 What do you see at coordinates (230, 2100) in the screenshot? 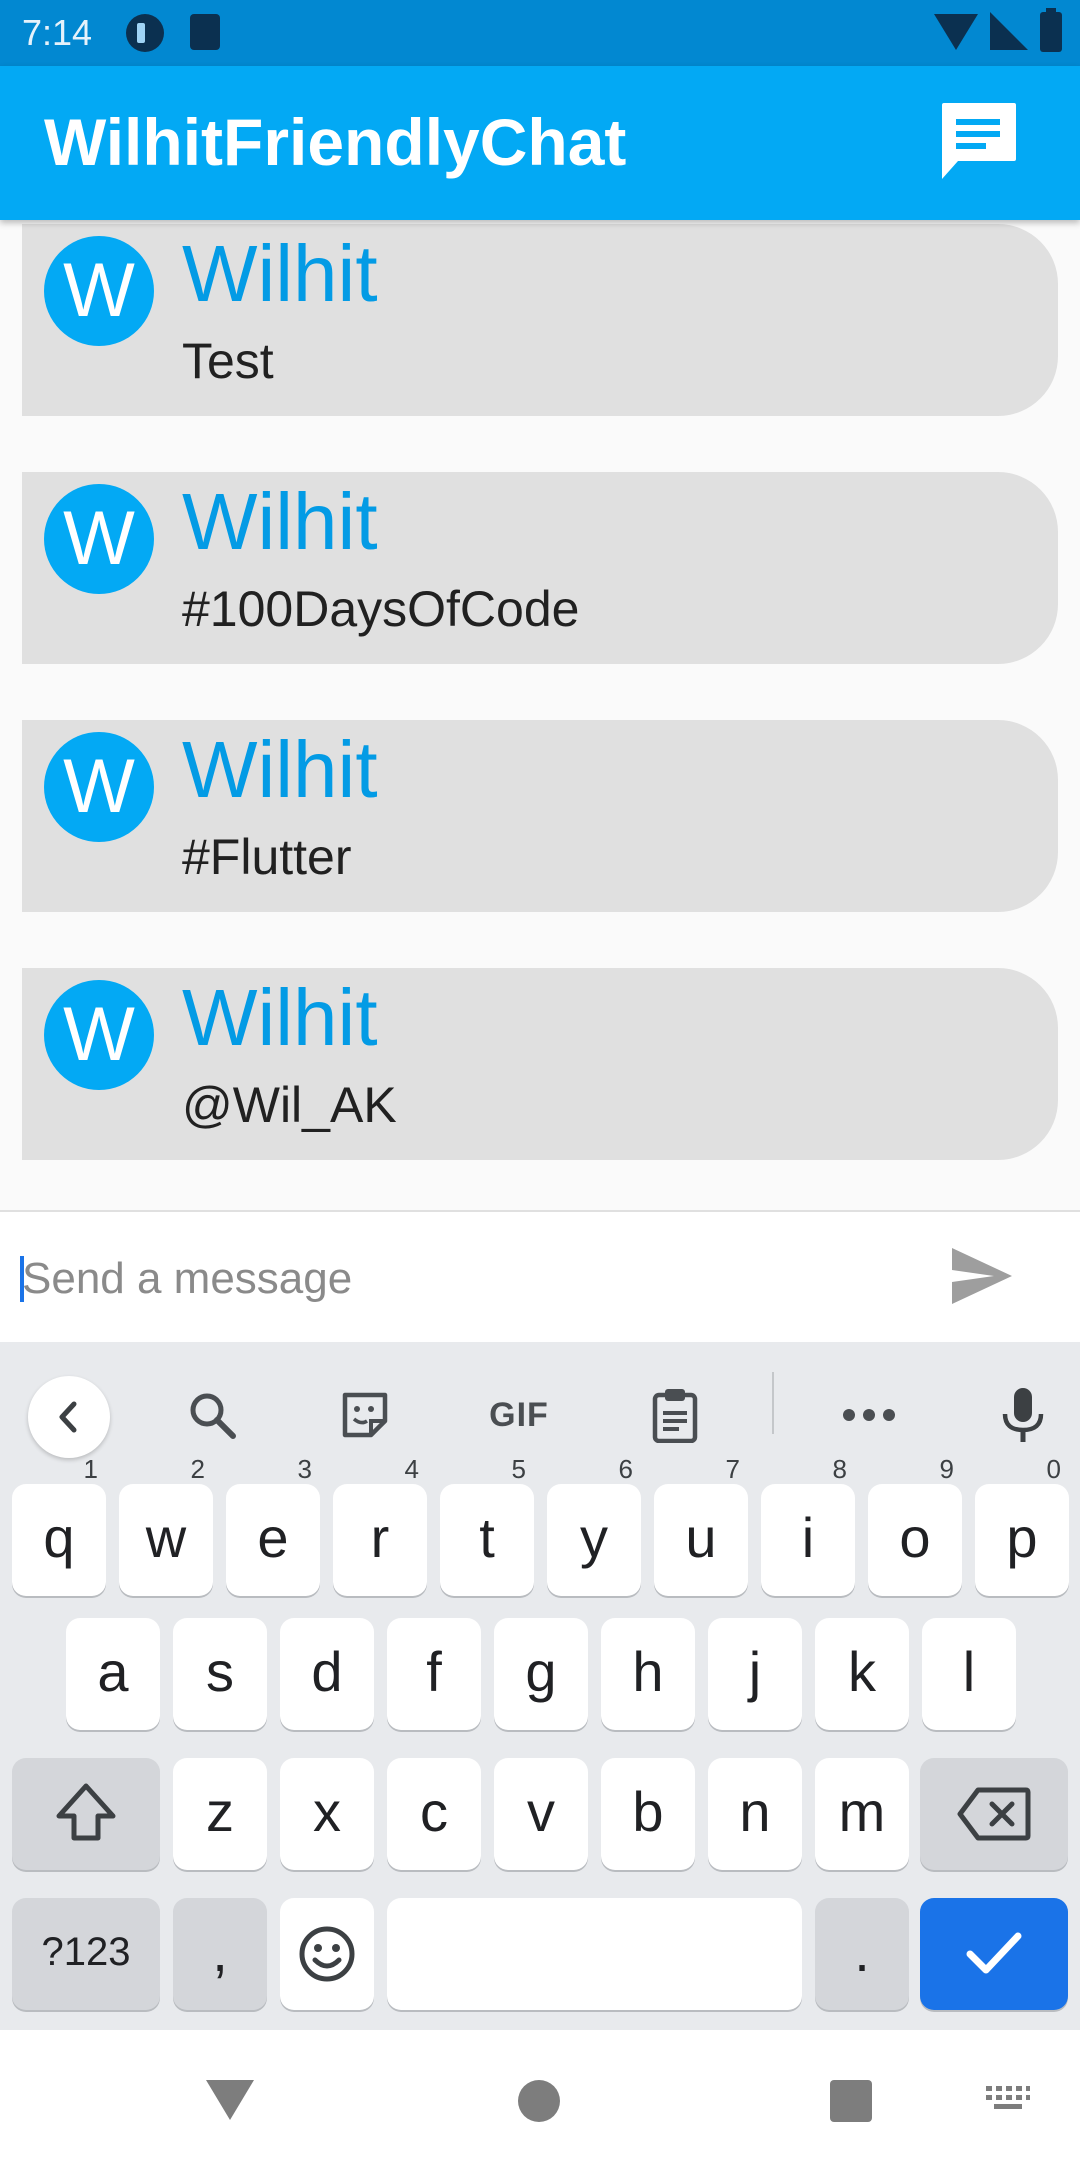
I see `back-nav-icon` at bounding box center [230, 2100].